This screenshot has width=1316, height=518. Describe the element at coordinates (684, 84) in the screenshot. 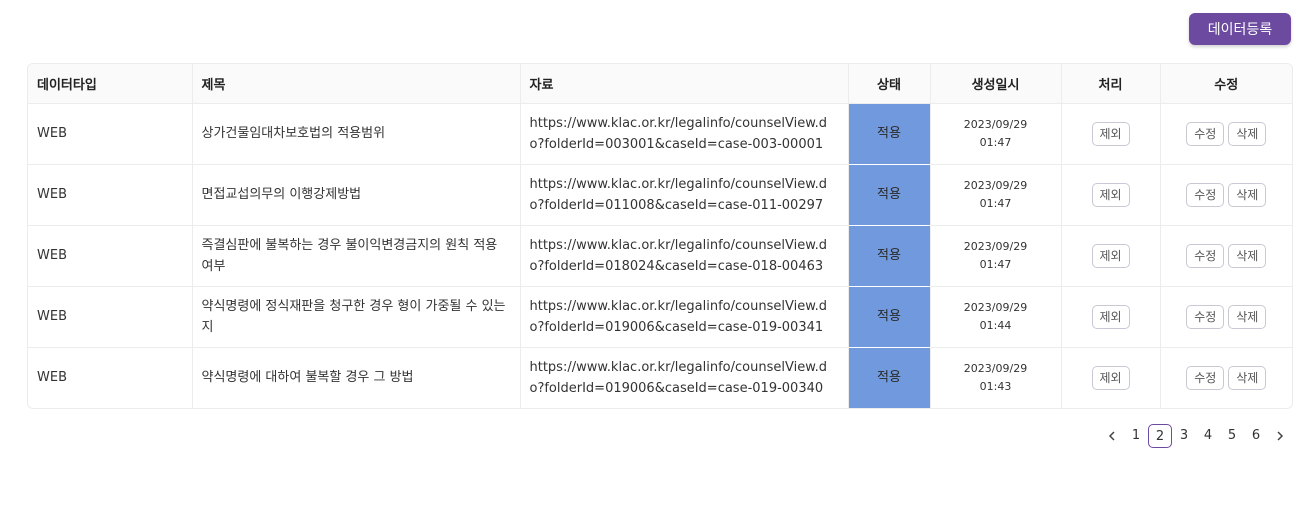

I see `header-source: 자료` at that location.